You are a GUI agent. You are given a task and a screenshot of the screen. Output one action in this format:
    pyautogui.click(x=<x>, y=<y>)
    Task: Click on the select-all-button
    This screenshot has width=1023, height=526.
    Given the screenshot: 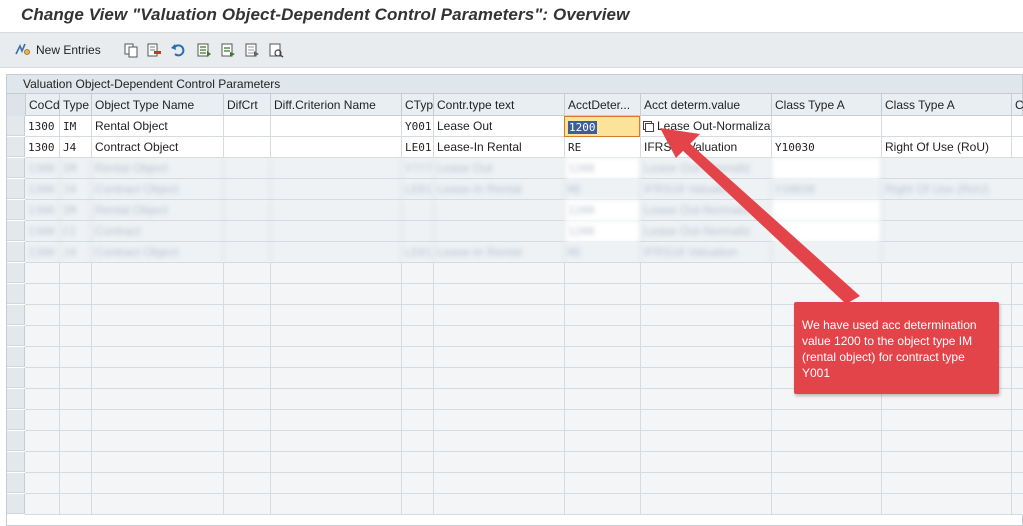 What is the action you would take?
    pyautogui.click(x=204, y=50)
    